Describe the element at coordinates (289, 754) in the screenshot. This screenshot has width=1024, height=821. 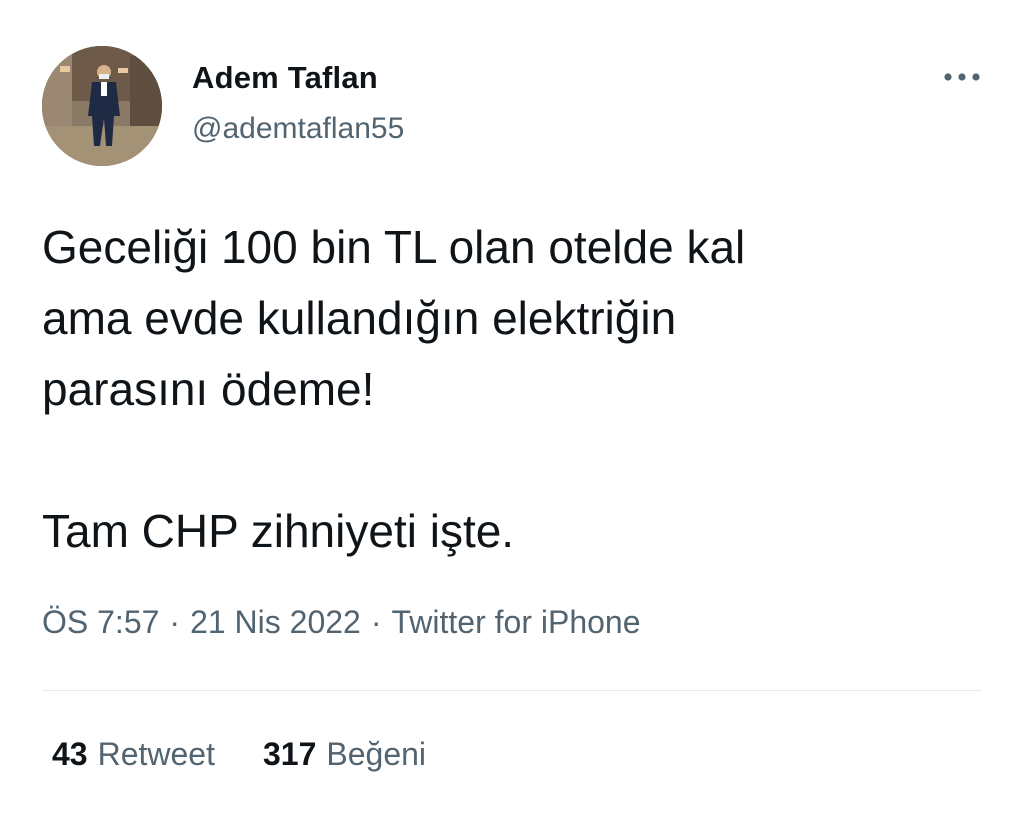
I see `likes-count: 317` at that location.